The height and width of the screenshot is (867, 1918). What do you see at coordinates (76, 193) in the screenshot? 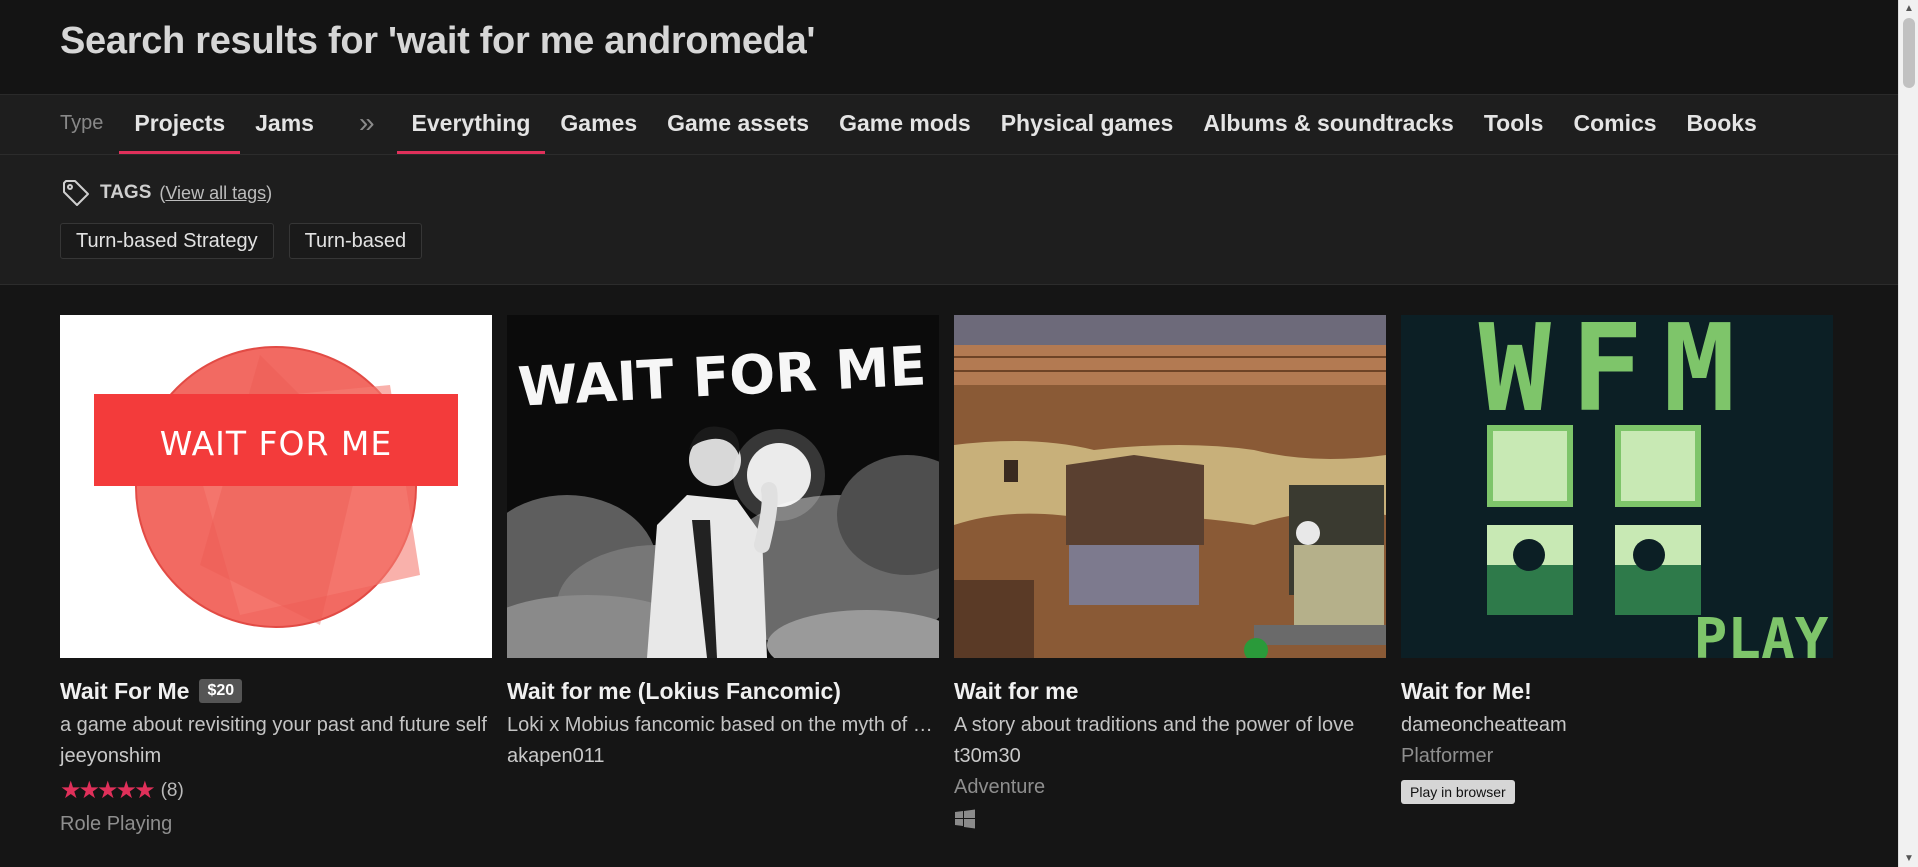
I see `tag-icon` at bounding box center [76, 193].